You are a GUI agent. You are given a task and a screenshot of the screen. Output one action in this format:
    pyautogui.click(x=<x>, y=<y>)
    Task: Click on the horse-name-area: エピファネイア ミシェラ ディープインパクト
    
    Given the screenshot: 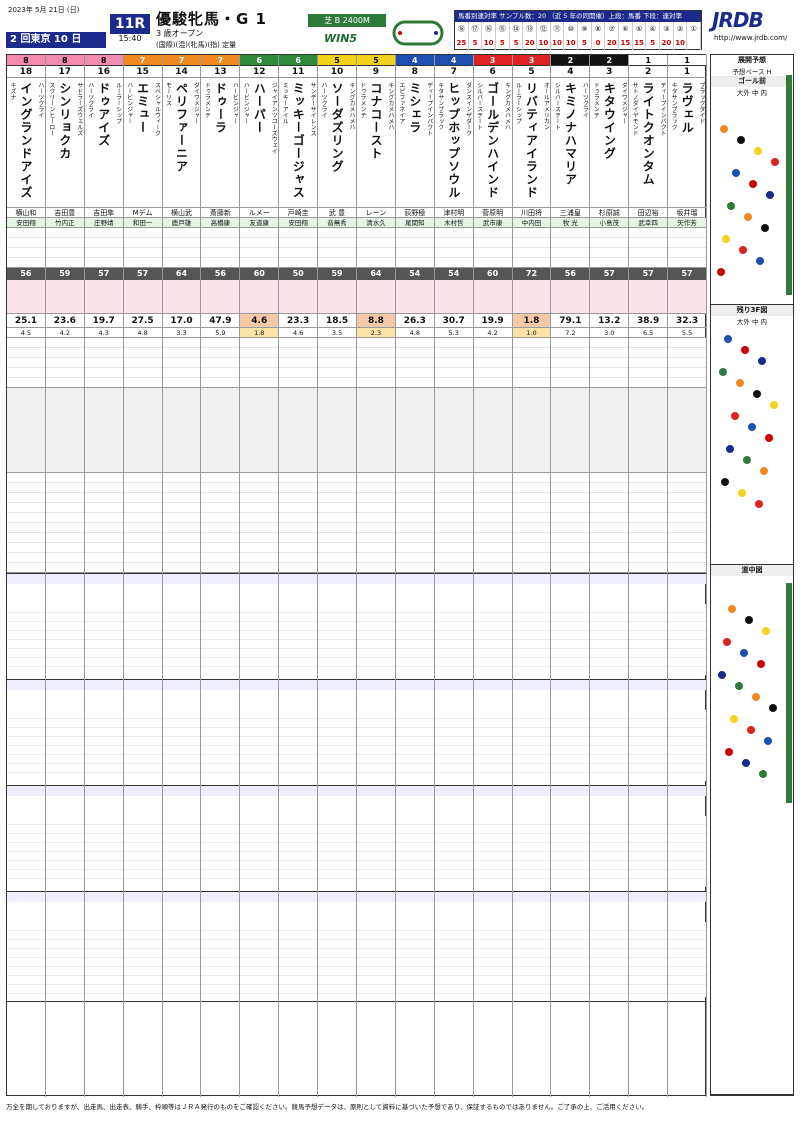 What is the action you would take?
    pyautogui.click(x=414, y=143)
    